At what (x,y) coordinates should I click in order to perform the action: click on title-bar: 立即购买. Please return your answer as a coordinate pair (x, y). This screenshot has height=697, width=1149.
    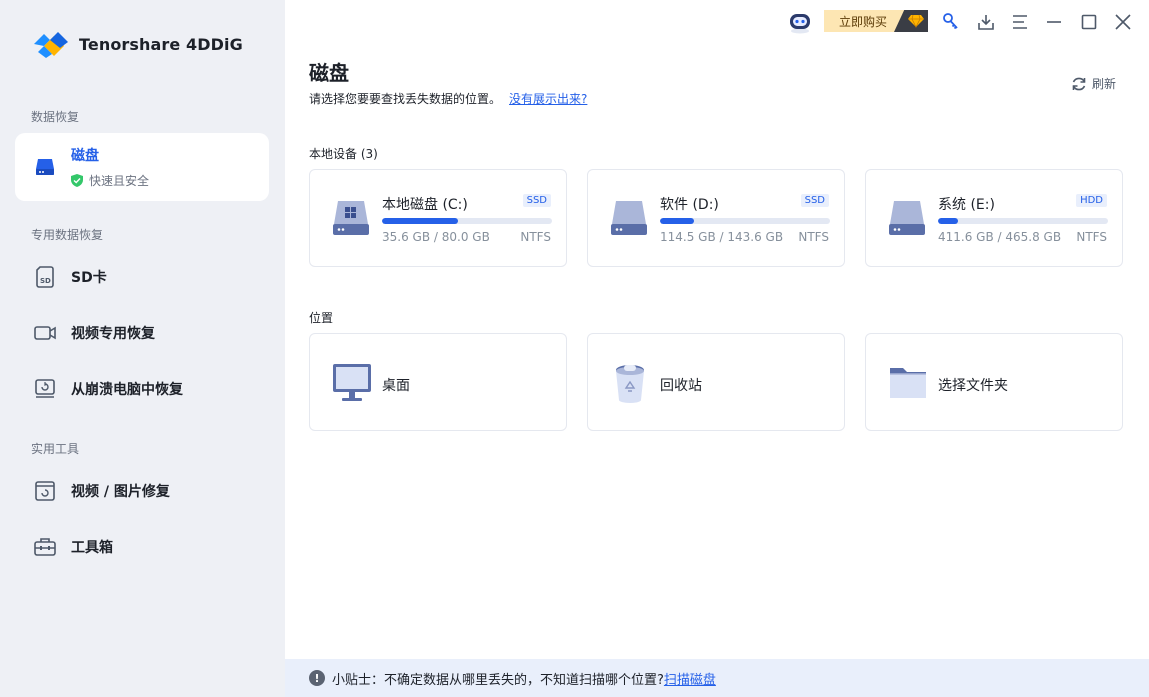
    Looking at the image, I should click on (717, 22).